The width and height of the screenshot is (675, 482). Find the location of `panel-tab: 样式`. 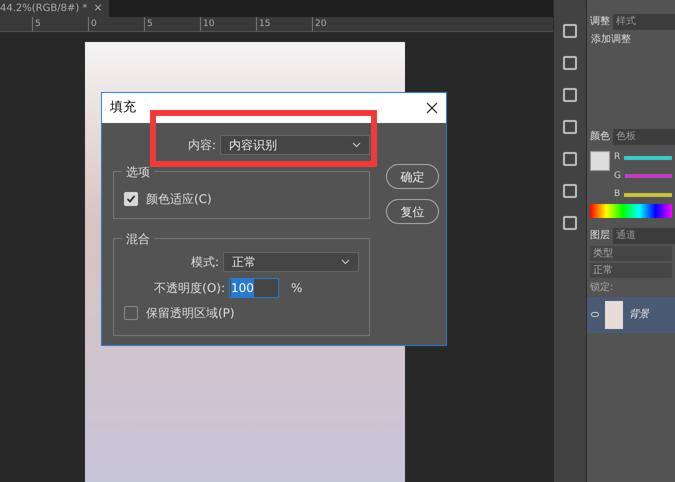

panel-tab: 样式 is located at coordinates (626, 22).